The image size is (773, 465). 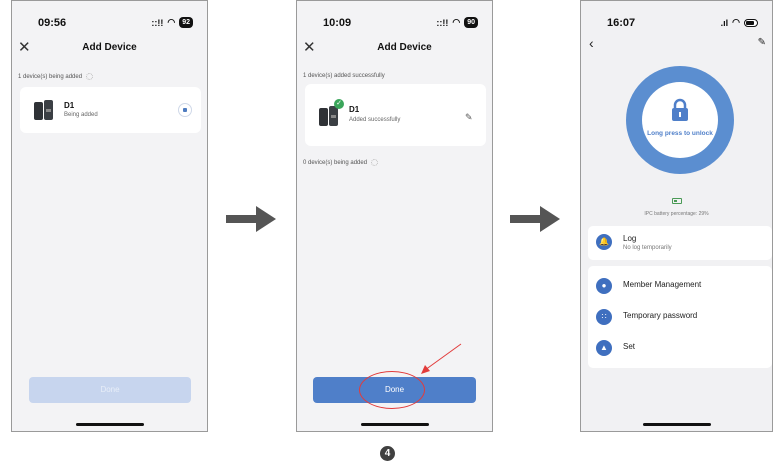 What do you see at coordinates (660, 315) in the screenshot?
I see `menu-item-label: Temporary password` at bounding box center [660, 315].